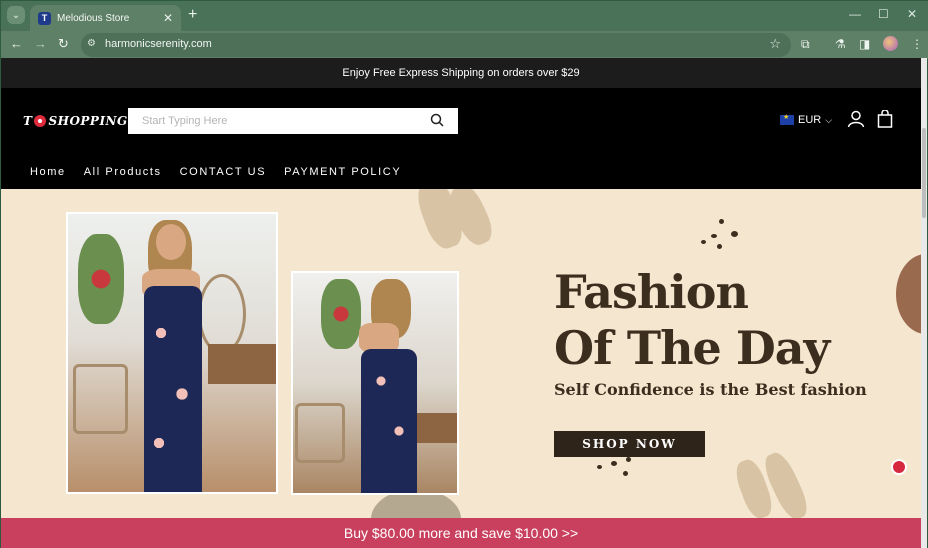 The height and width of the screenshot is (548, 928). Describe the element at coordinates (436, 45) in the screenshot. I see `address-bar: ⚙ harmonicserenity.com ☆` at that location.